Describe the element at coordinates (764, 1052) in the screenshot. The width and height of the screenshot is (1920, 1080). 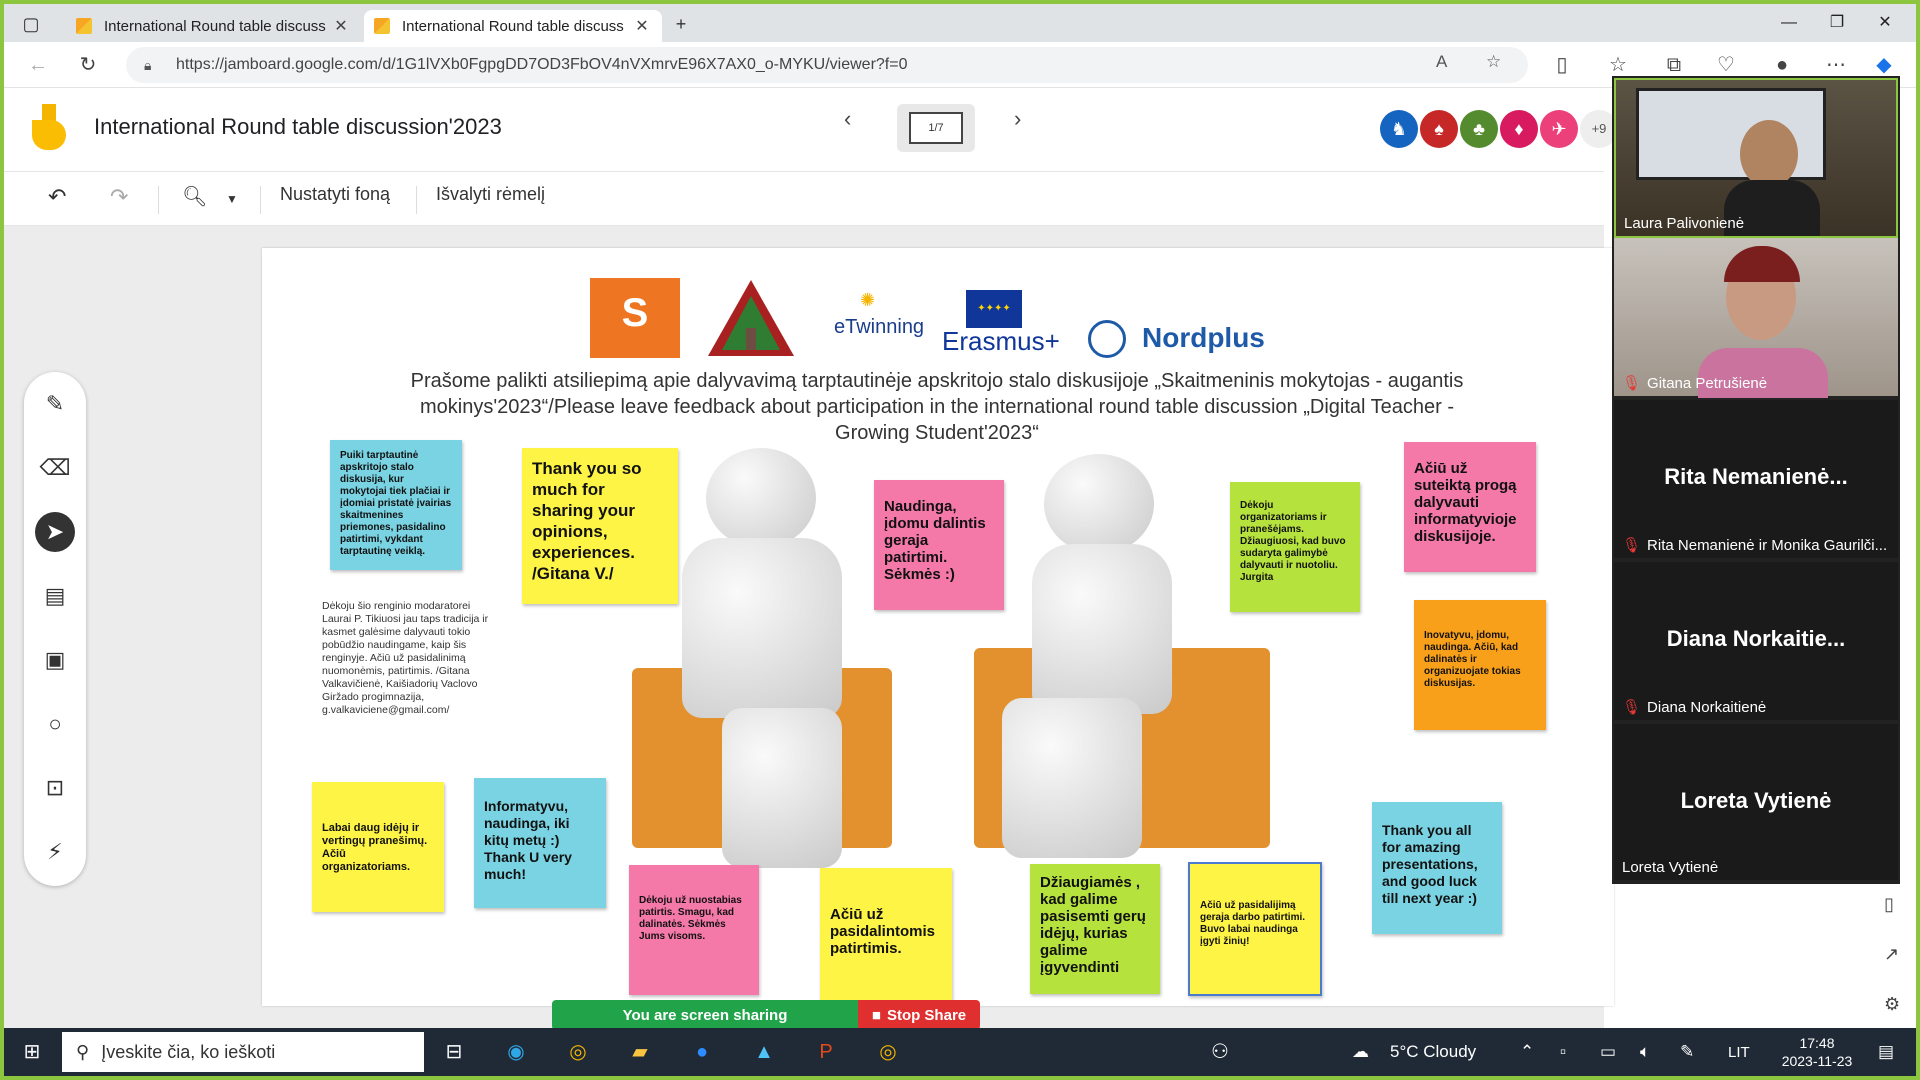
I see `photos-icon: ▲` at that location.